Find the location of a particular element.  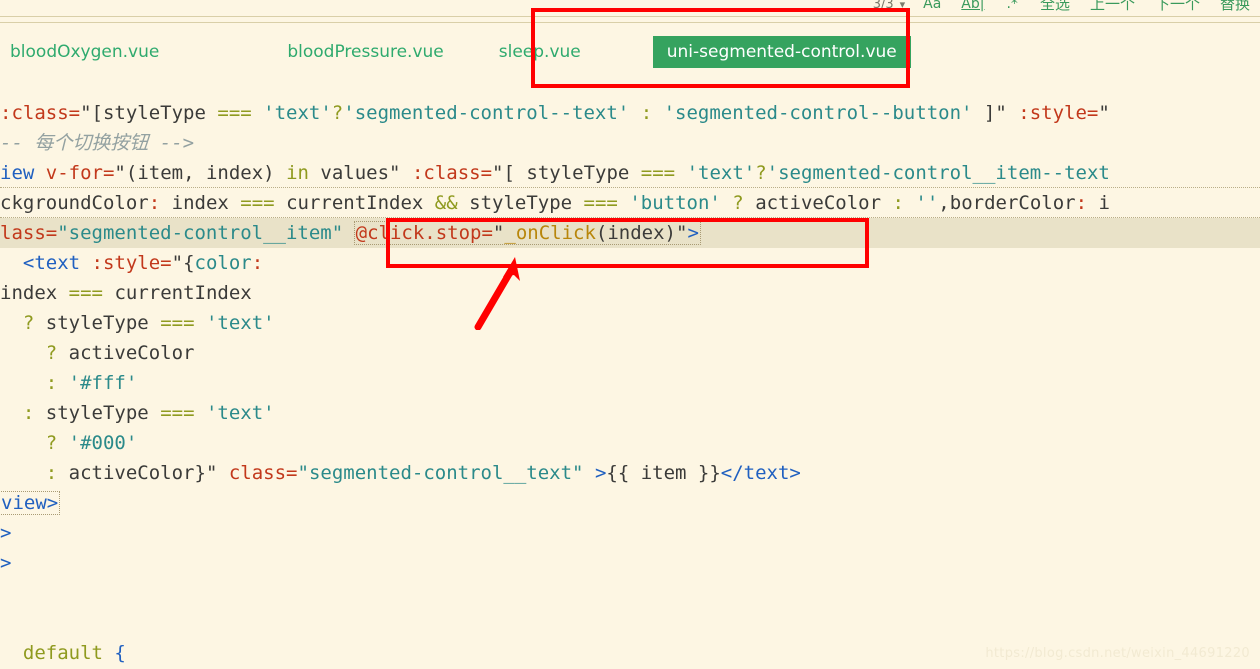

tab-uni-segmented-control: uni-segmented-control.vue is located at coordinates (781, 52).